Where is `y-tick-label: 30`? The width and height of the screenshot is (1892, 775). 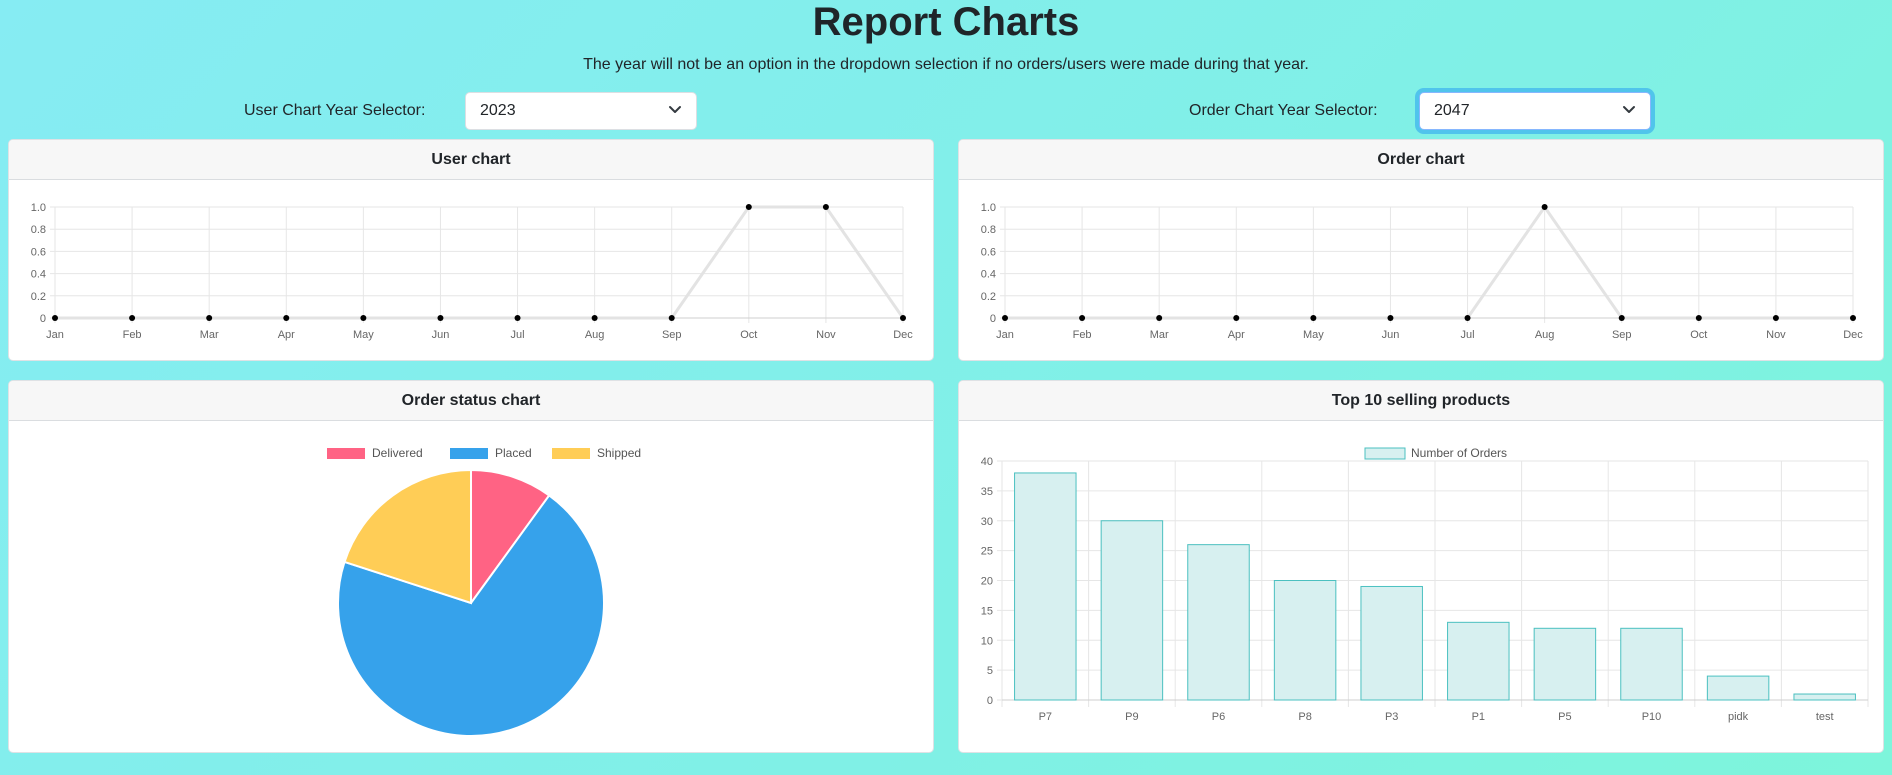
y-tick-label: 30 is located at coordinates (987, 522).